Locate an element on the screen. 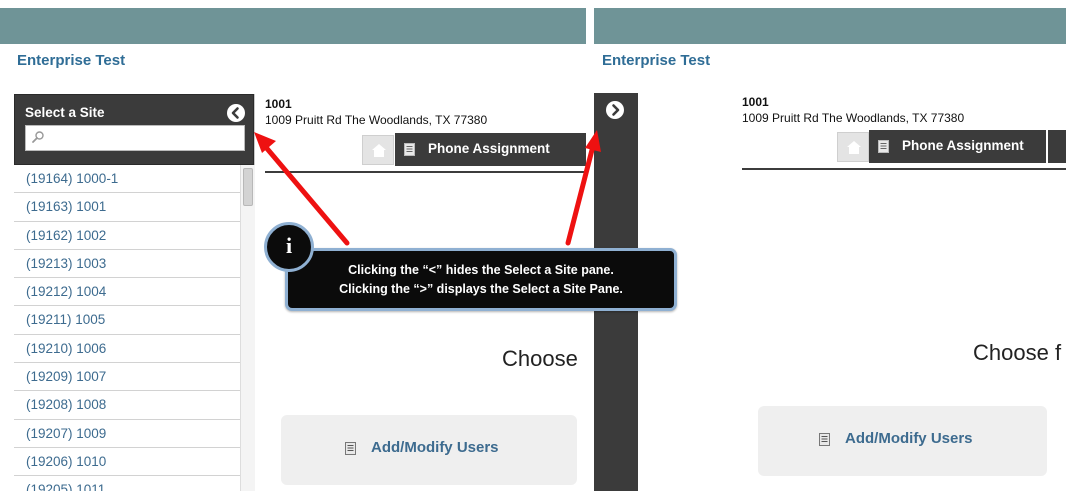  expand-sidebar-button is located at coordinates (615, 110).